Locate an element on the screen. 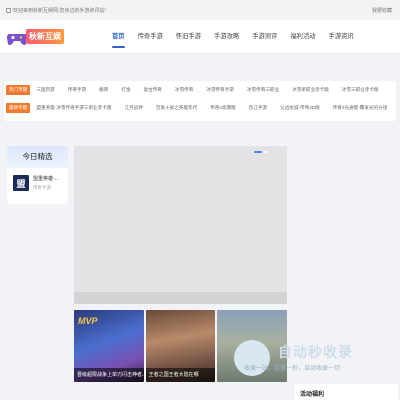 Image resolution: width=400 pixels, height=400 pixels. nav-news: 手游资讯 is located at coordinates (341, 37).